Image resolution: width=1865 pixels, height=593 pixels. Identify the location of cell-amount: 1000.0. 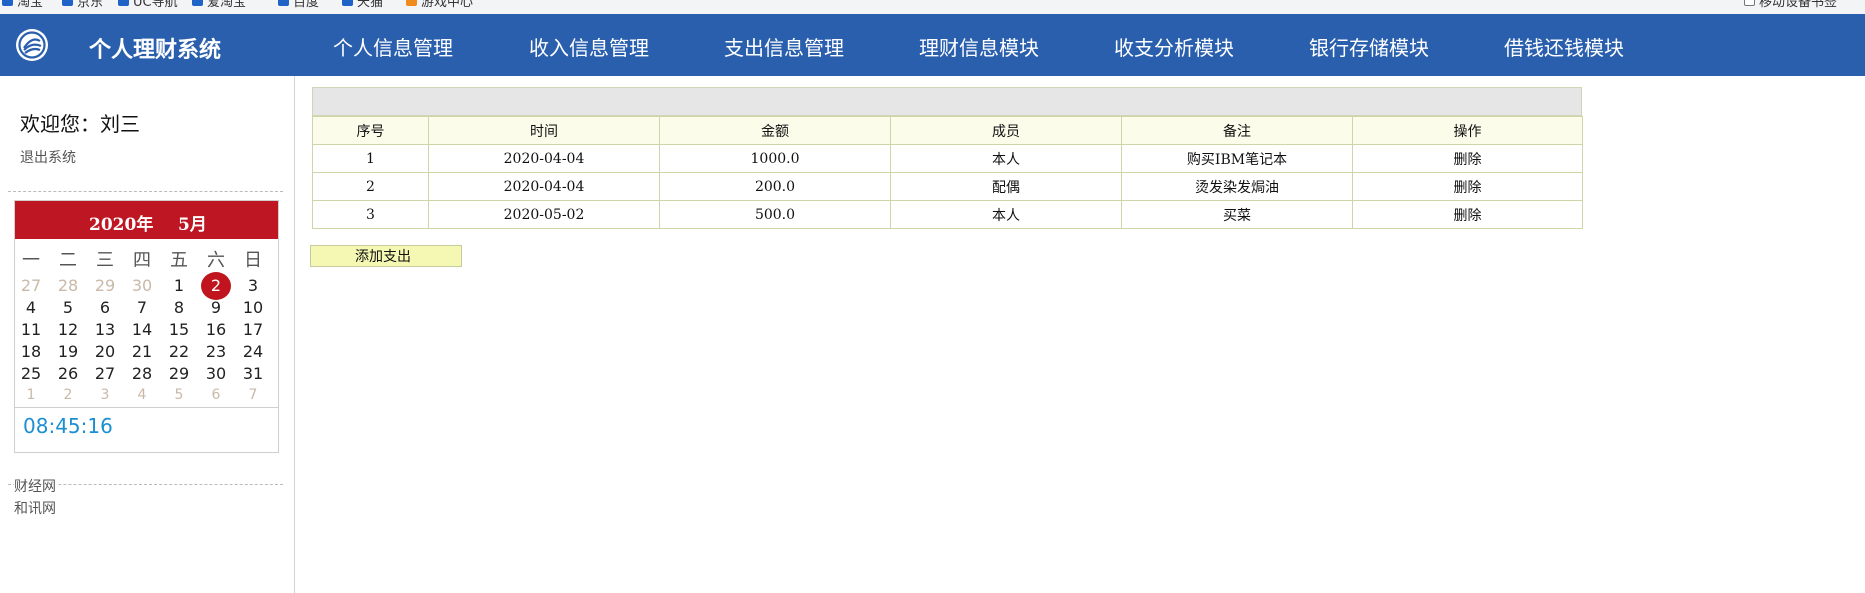
(775, 158).